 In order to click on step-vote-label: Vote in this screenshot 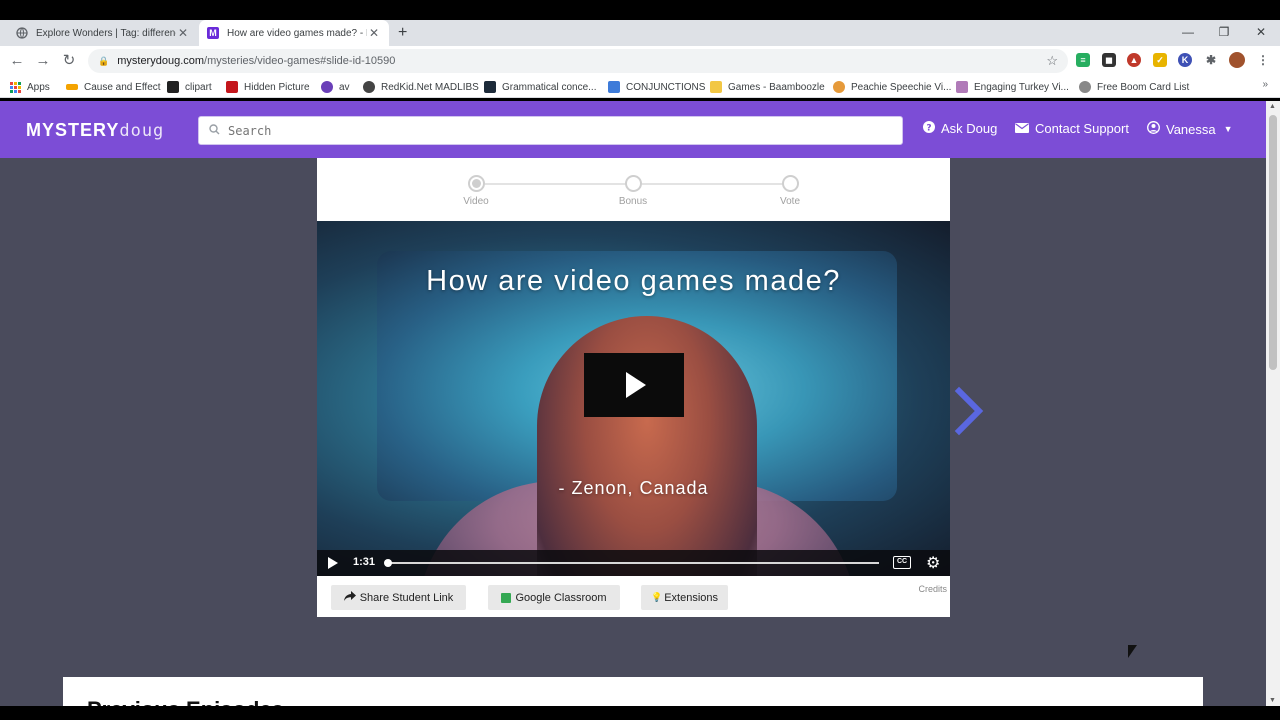, I will do `click(790, 201)`.